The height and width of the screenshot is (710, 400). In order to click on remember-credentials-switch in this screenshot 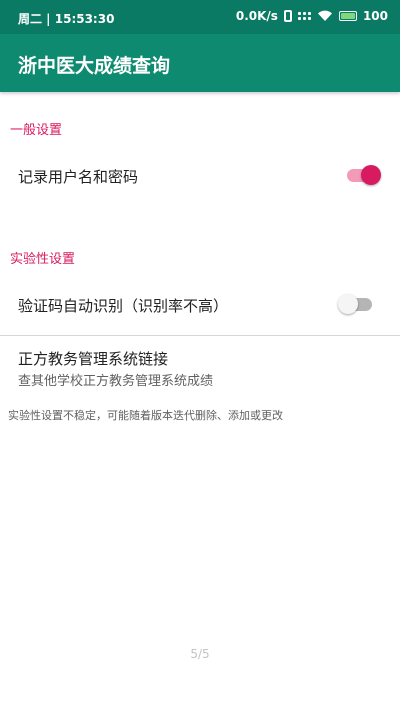, I will do `click(363, 175)`.